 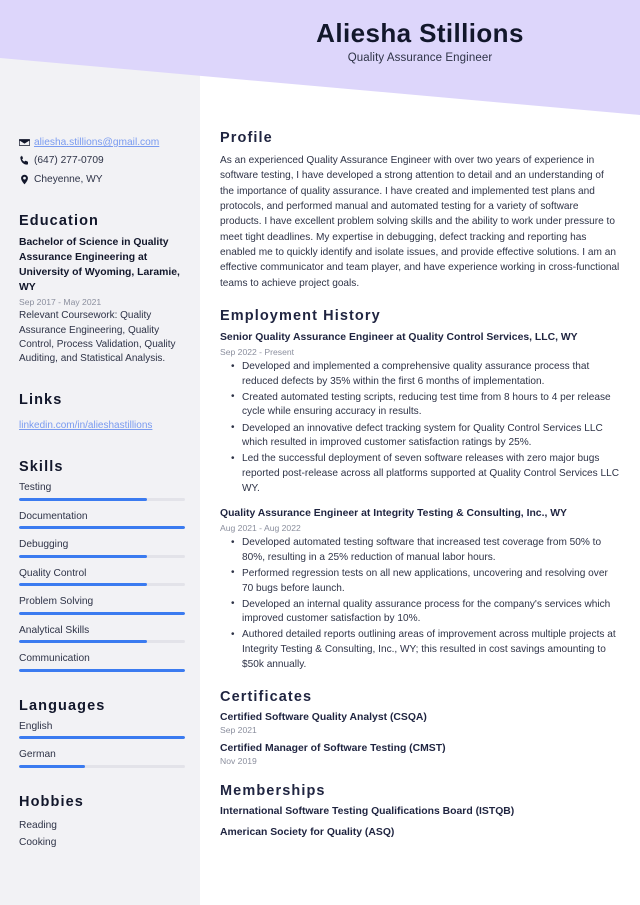 I want to click on meter-item: Problem Solving, so click(x=102, y=605).